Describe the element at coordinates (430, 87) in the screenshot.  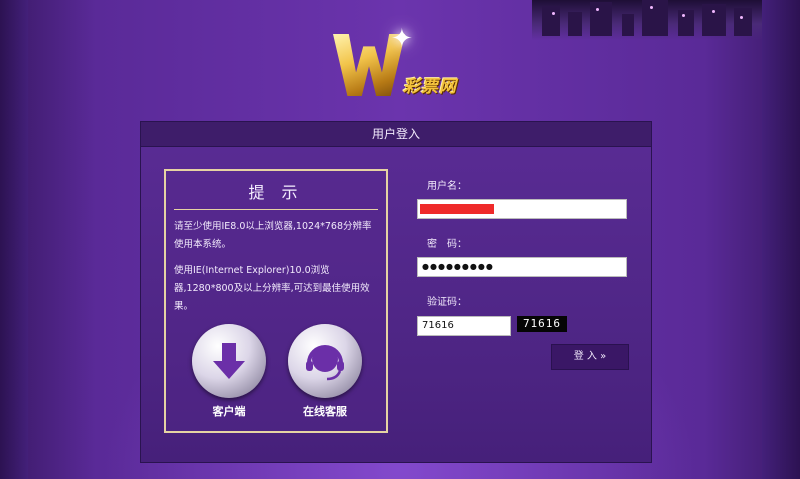
I see `logo-text: 彩票网` at that location.